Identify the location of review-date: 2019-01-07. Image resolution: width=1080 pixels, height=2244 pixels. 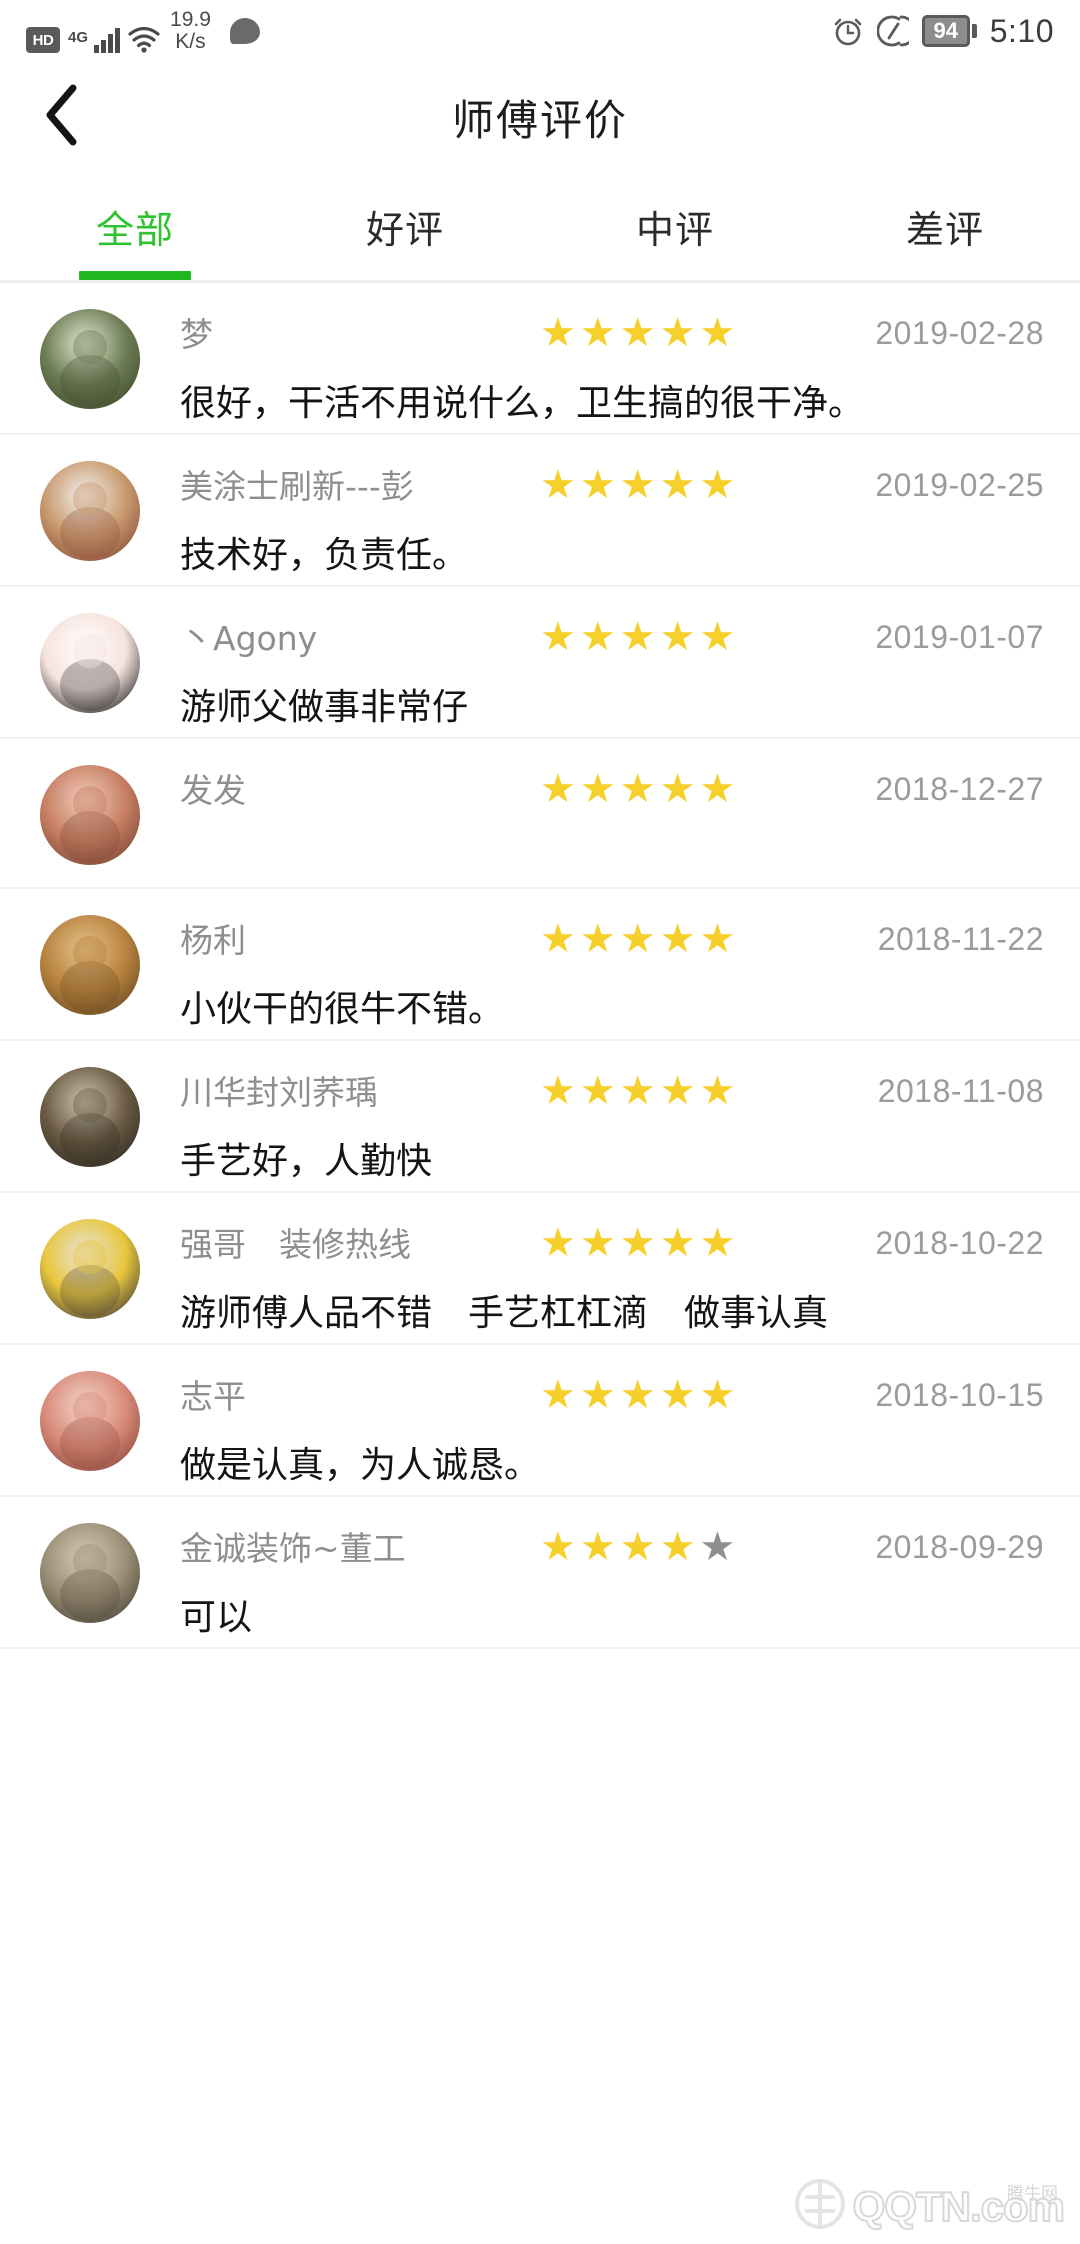
(959, 637).